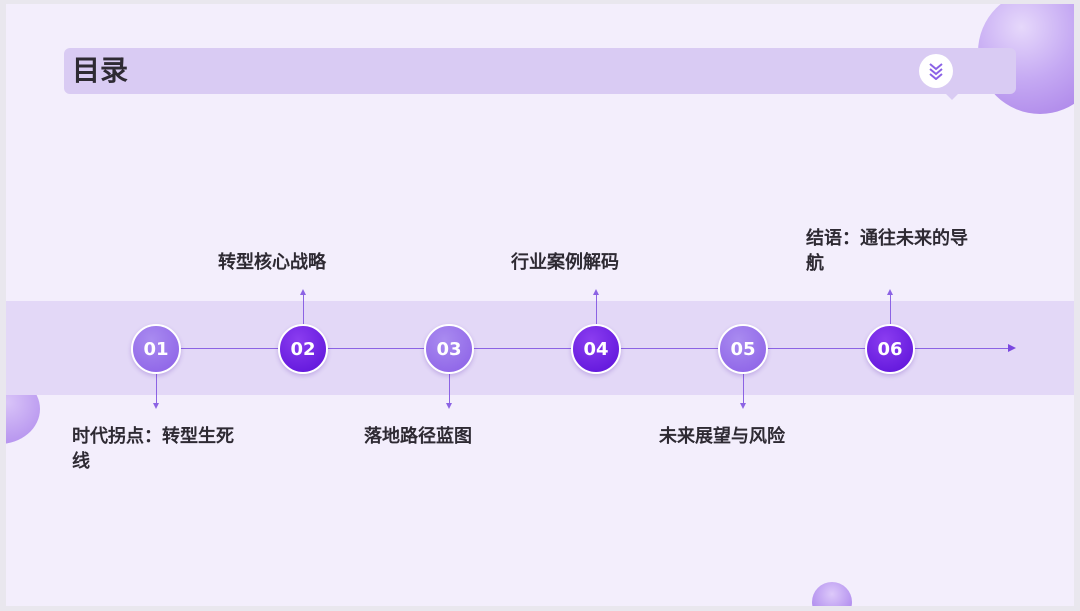 The height and width of the screenshot is (611, 1080). I want to click on timeline-node-02: 02, so click(303, 349).